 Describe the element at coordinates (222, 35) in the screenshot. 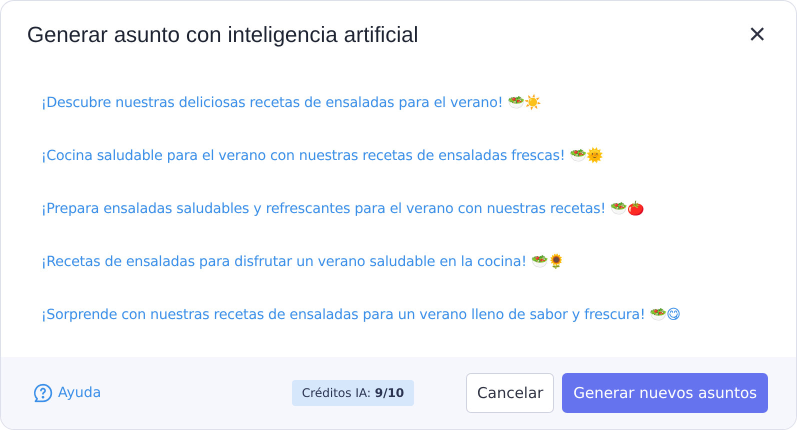

I see `dialog-title: Generar asunto con inteligencia artificial` at that location.